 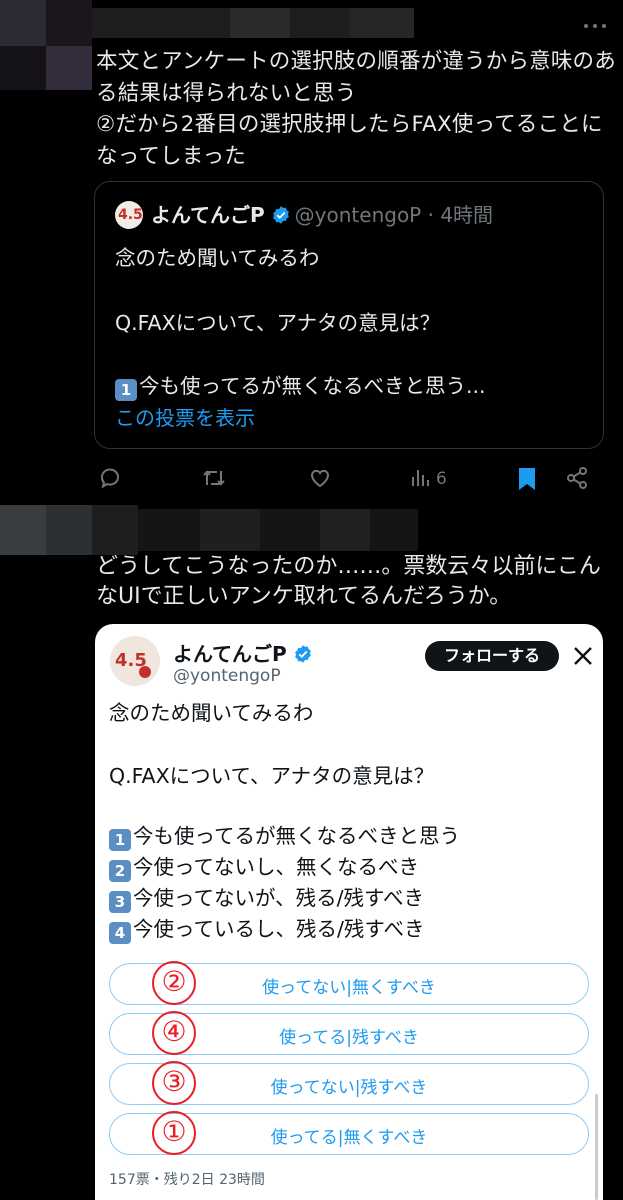 I want to click on follow-button: フォローする, so click(x=492, y=656).